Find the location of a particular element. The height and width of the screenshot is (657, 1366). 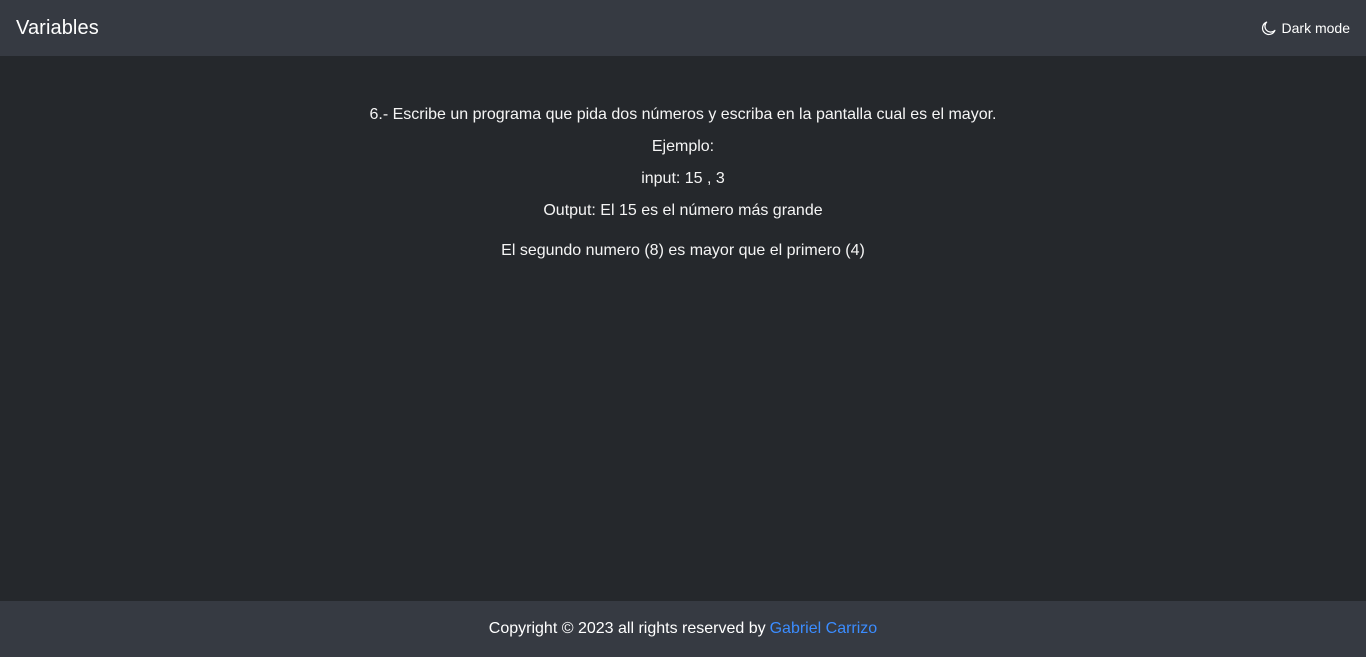

example-label: Ejemplo: is located at coordinates (683, 146).